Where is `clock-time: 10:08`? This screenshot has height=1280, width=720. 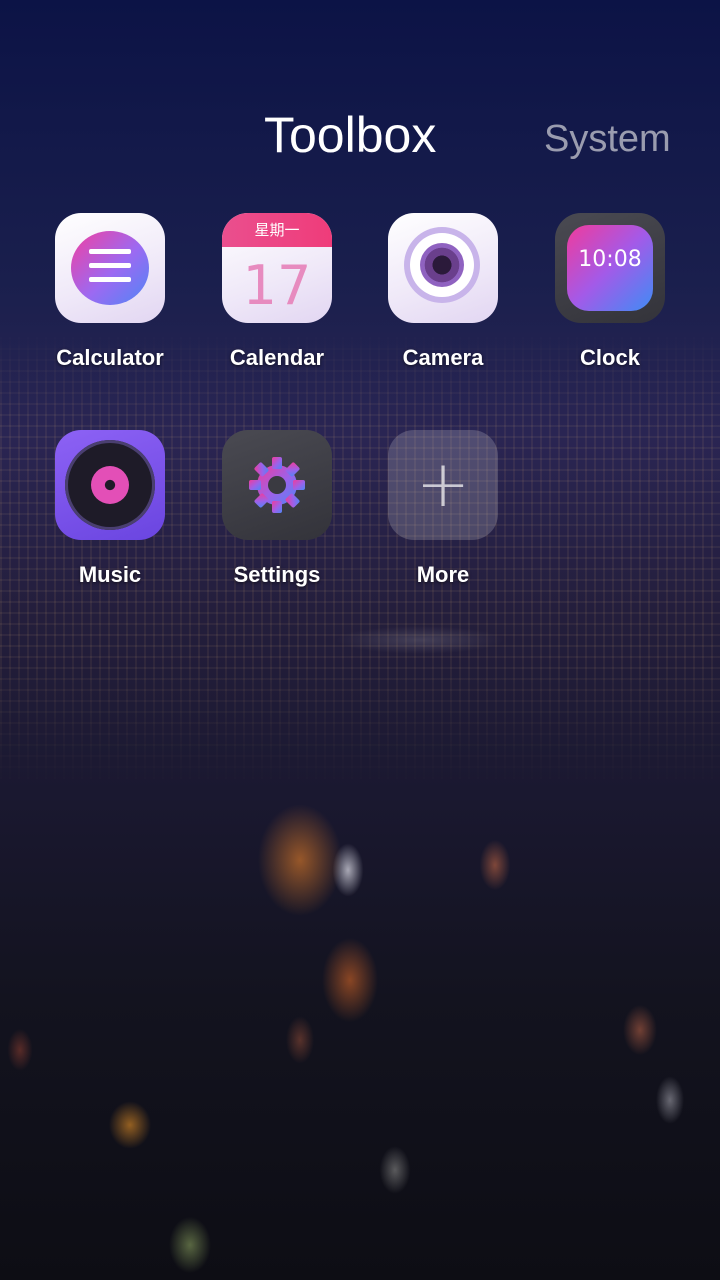
clock-time: 10:08 is located at coordinates (610, 259).